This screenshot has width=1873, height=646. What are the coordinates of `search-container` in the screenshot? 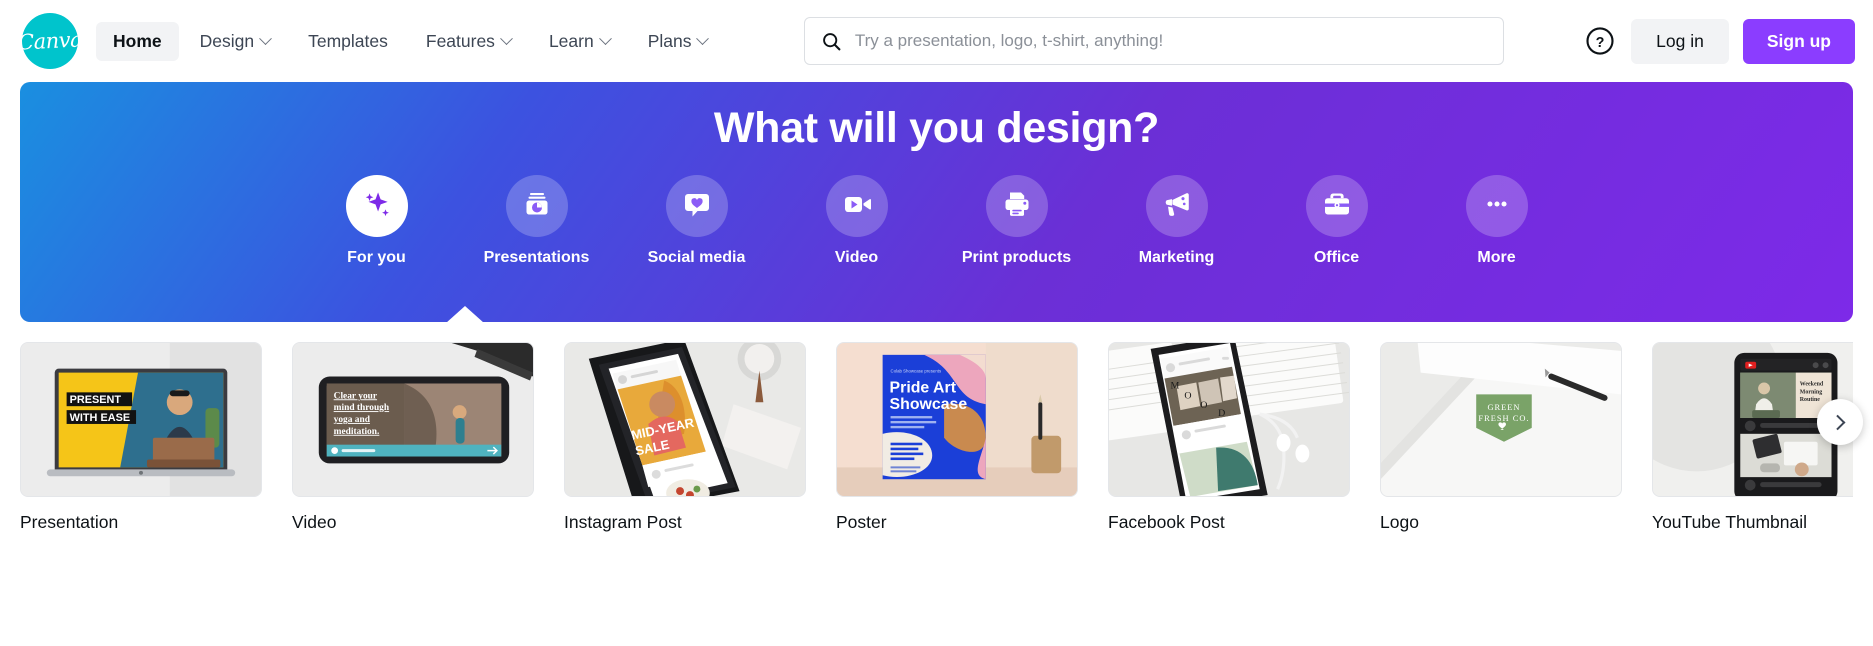 It's located at (1153, 41).